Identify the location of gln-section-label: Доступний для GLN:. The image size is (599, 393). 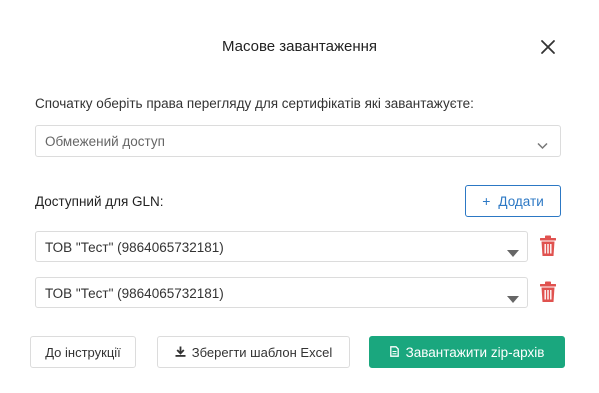
(99, 201).